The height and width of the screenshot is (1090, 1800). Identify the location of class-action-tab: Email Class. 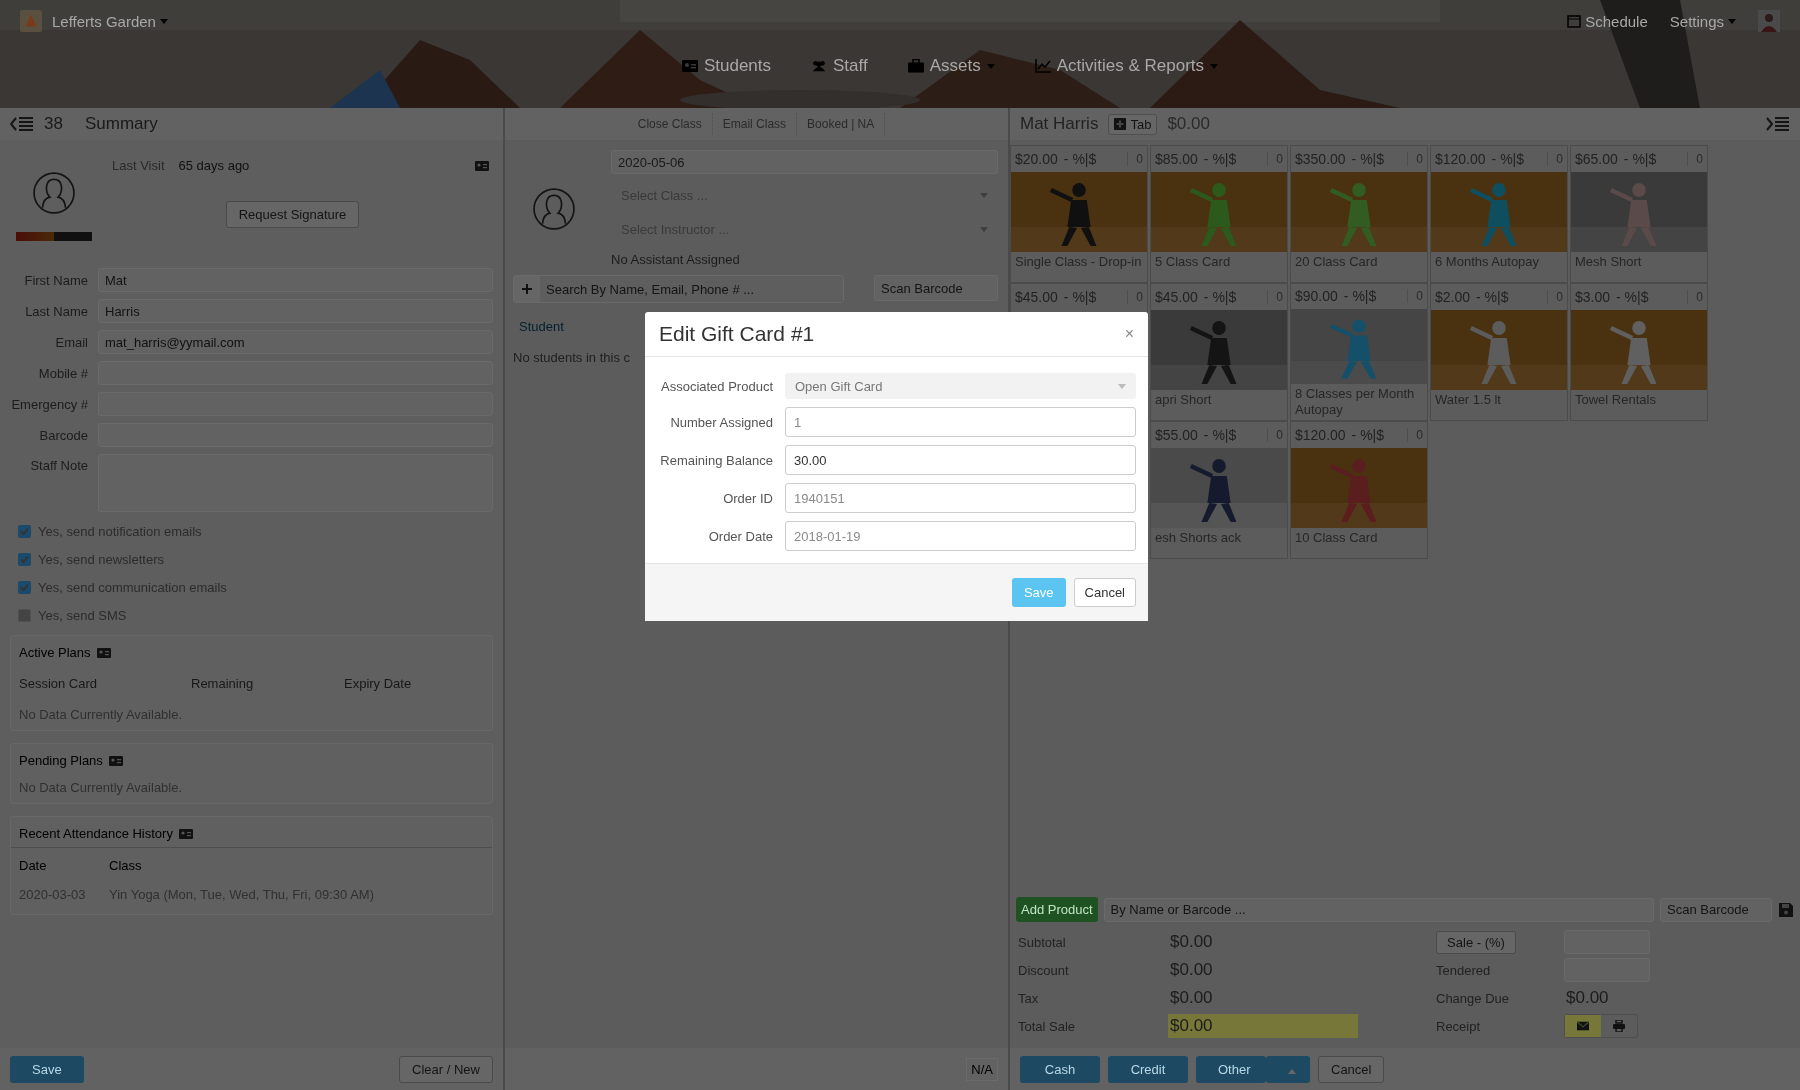
(755, 124).